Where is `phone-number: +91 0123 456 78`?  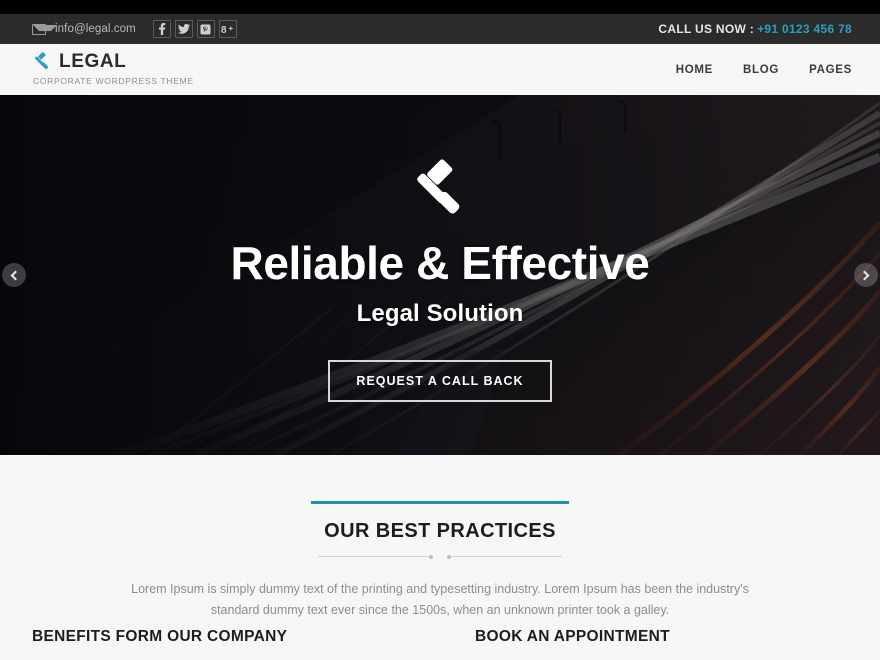
phone-number: +91 0123 456 78 is located at coordinates (804, 29).